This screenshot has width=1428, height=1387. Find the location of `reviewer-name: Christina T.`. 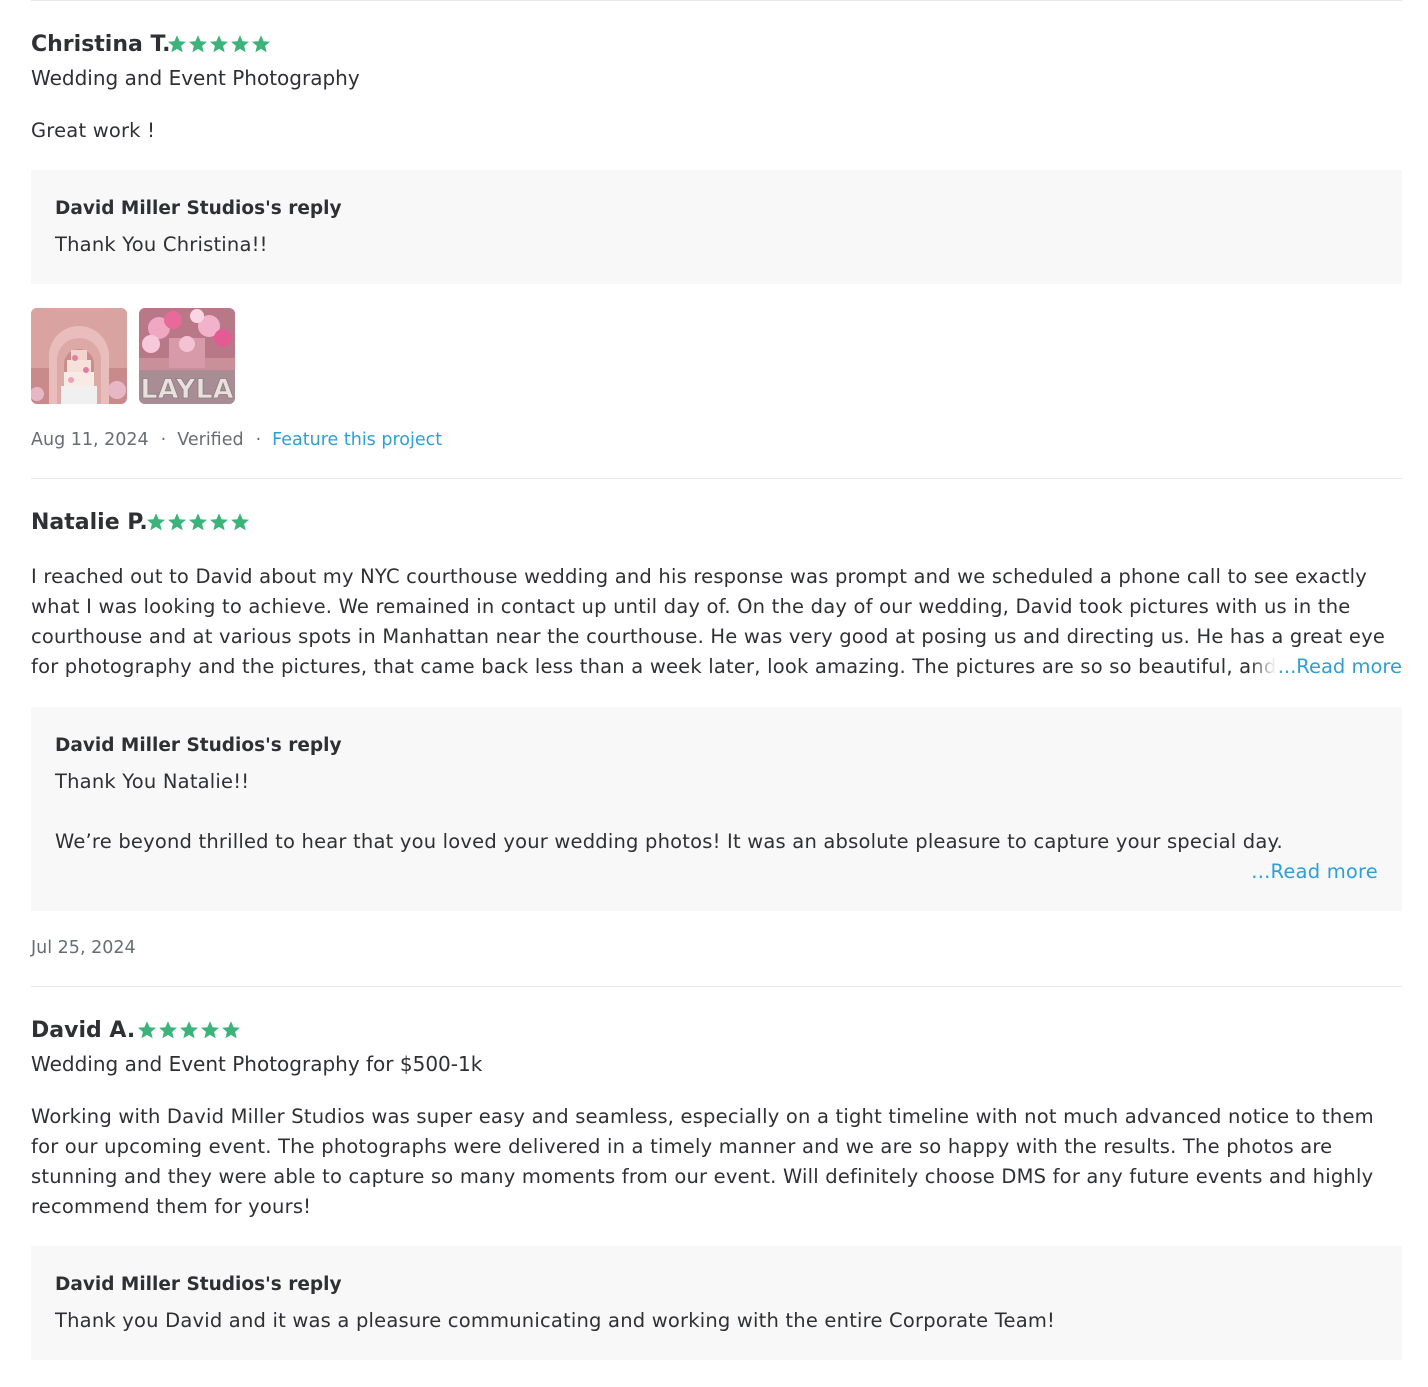

reviewer-name: Christina T. is located at coordinates (101, 44).